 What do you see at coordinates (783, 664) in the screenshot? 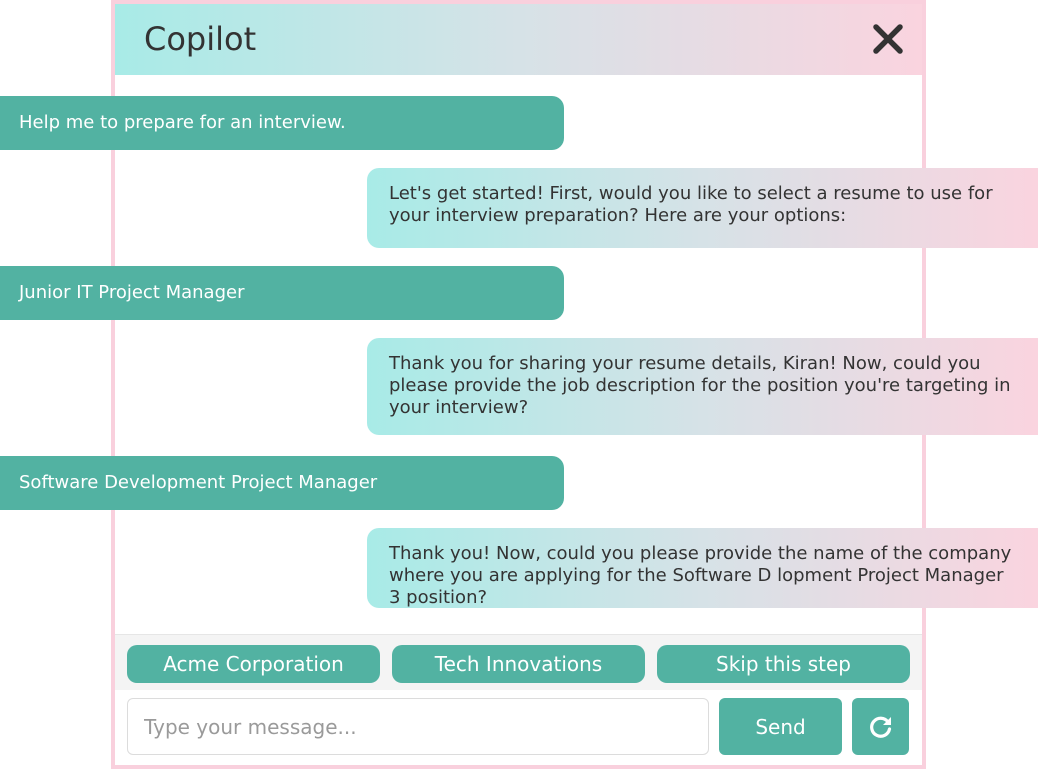
I see `quick-reply-button: Skip this step` at bounding box center [783, 664].